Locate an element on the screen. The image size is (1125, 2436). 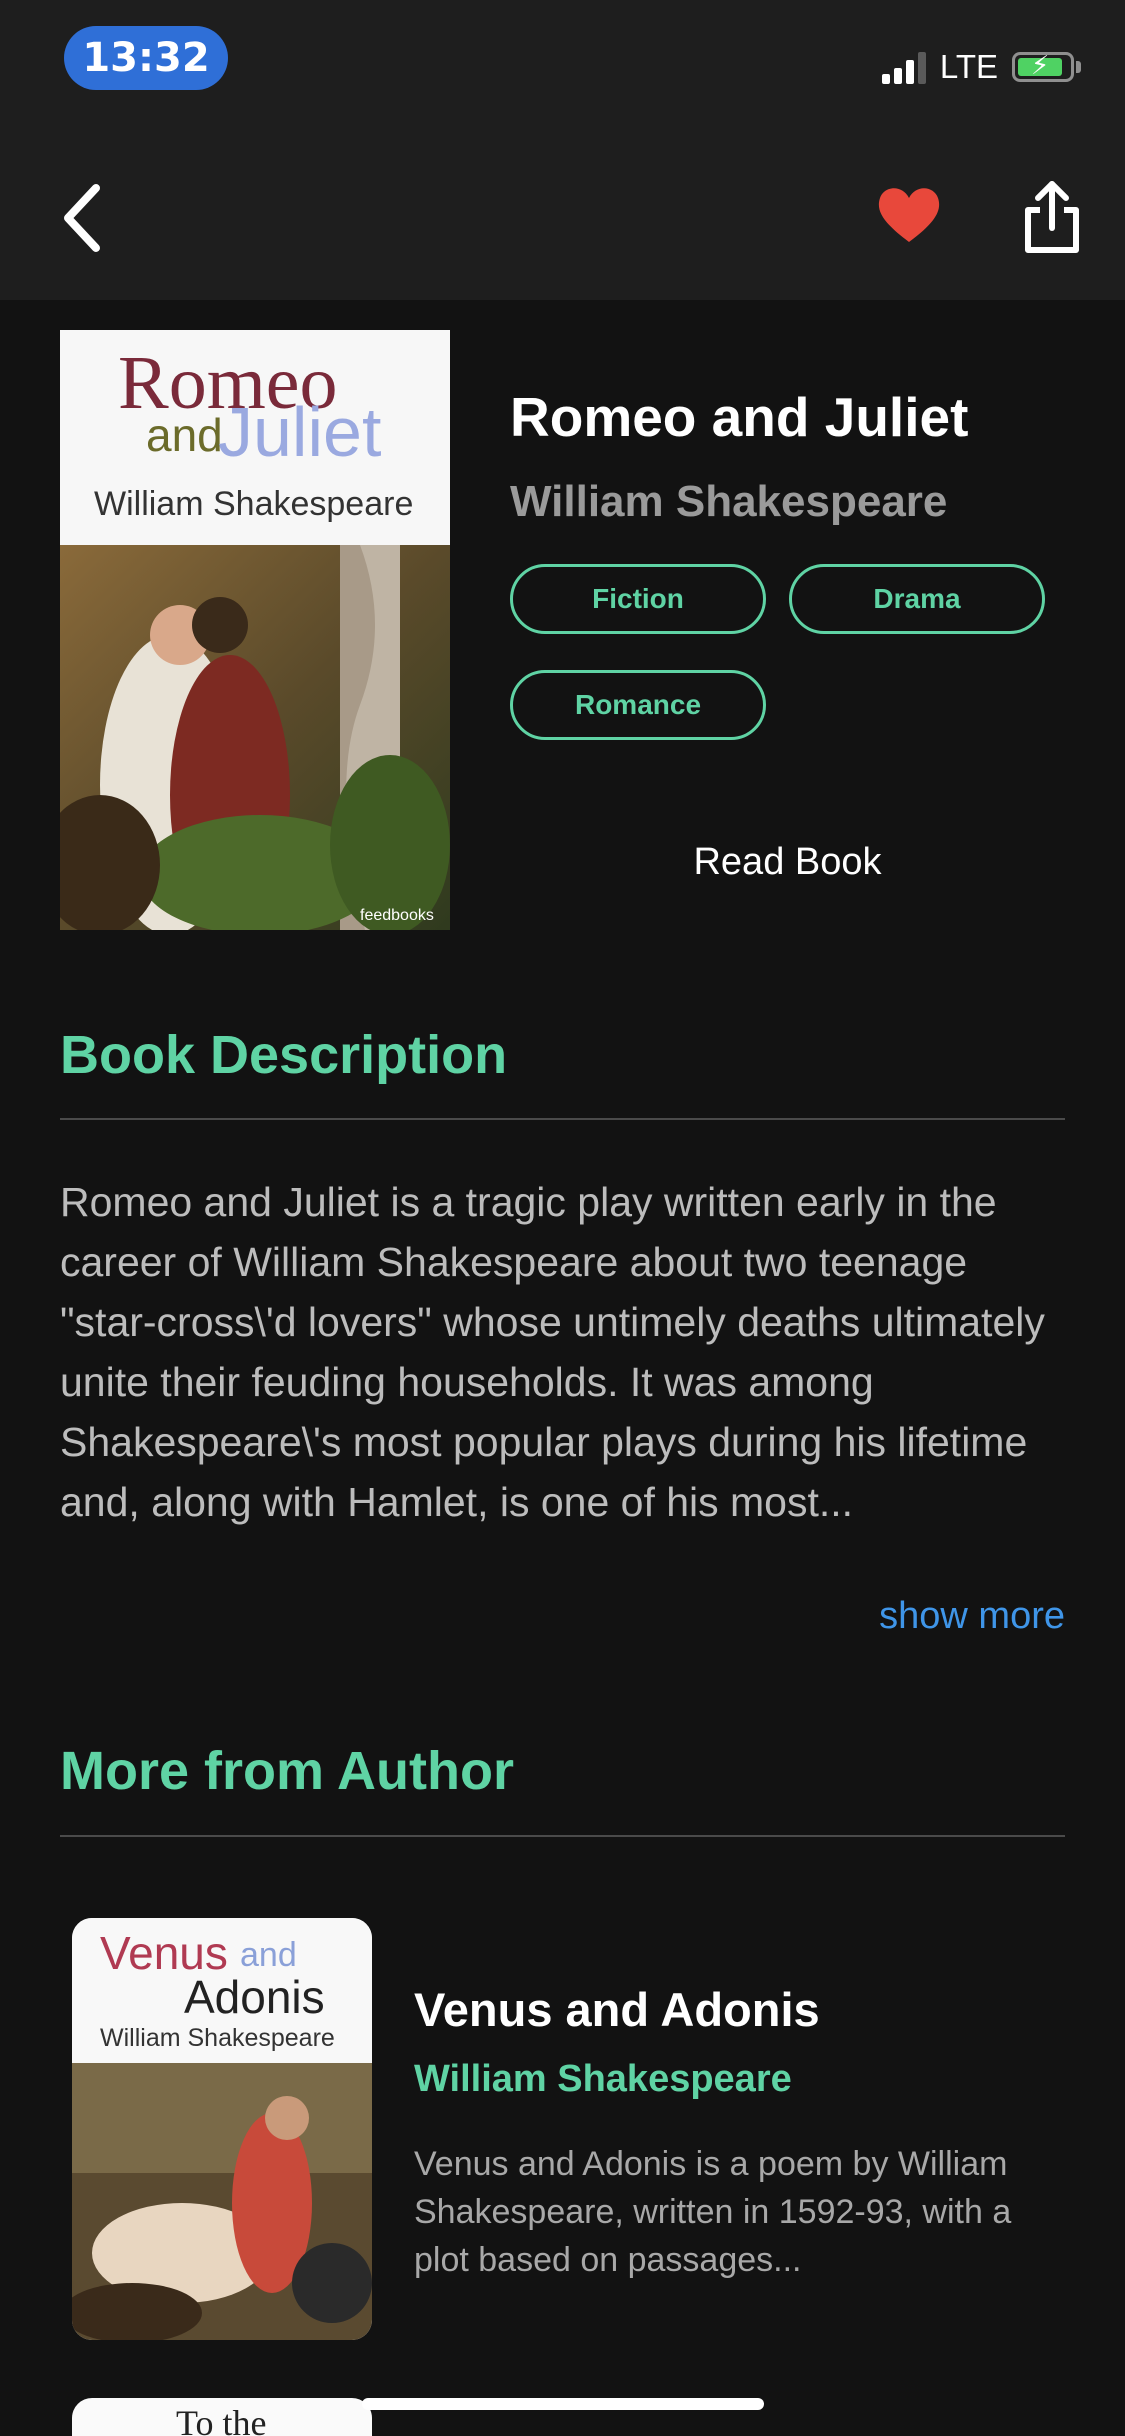
share-button is located at coordinates (1052, 217).